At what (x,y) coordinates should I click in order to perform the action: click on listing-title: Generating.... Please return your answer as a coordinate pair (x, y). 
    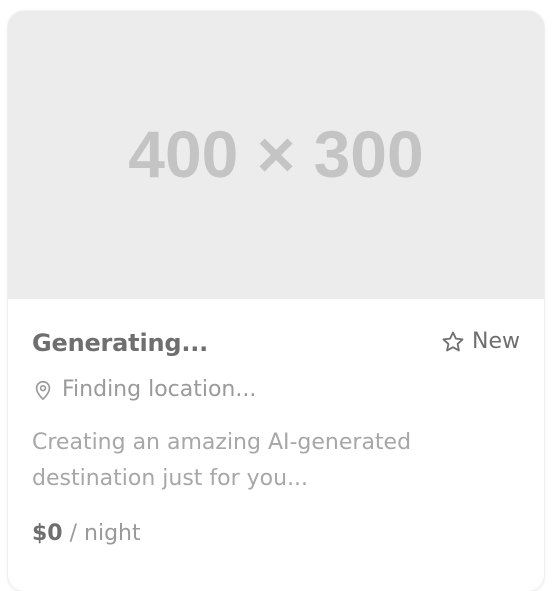
    Looking at the image, I should click on (120, 343).